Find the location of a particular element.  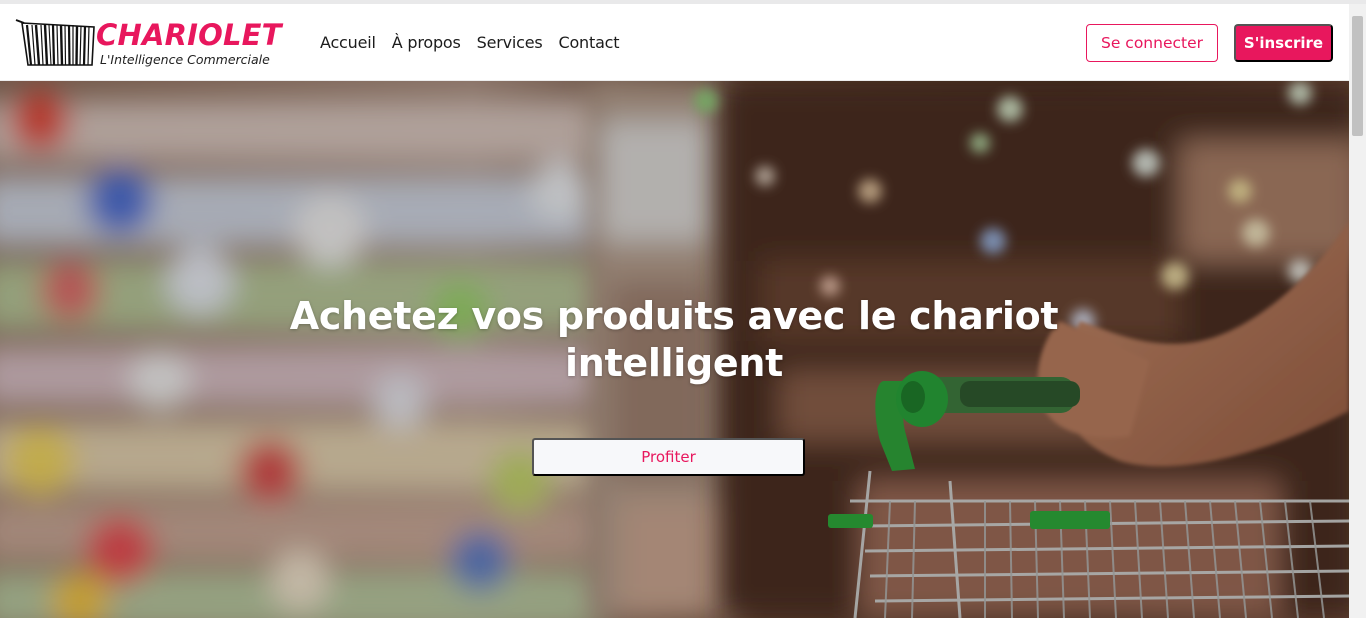

profiter-button: Profiter is located at coordinates (668, 457).